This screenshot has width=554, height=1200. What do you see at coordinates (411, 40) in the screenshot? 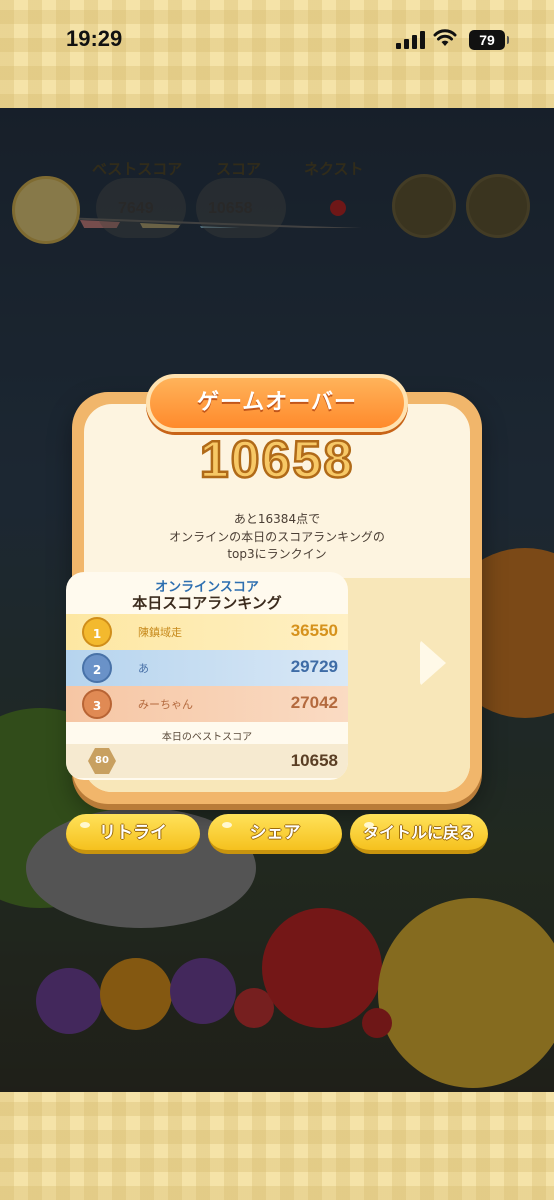
I see `signal-icon` at bounding box center [411, 40].